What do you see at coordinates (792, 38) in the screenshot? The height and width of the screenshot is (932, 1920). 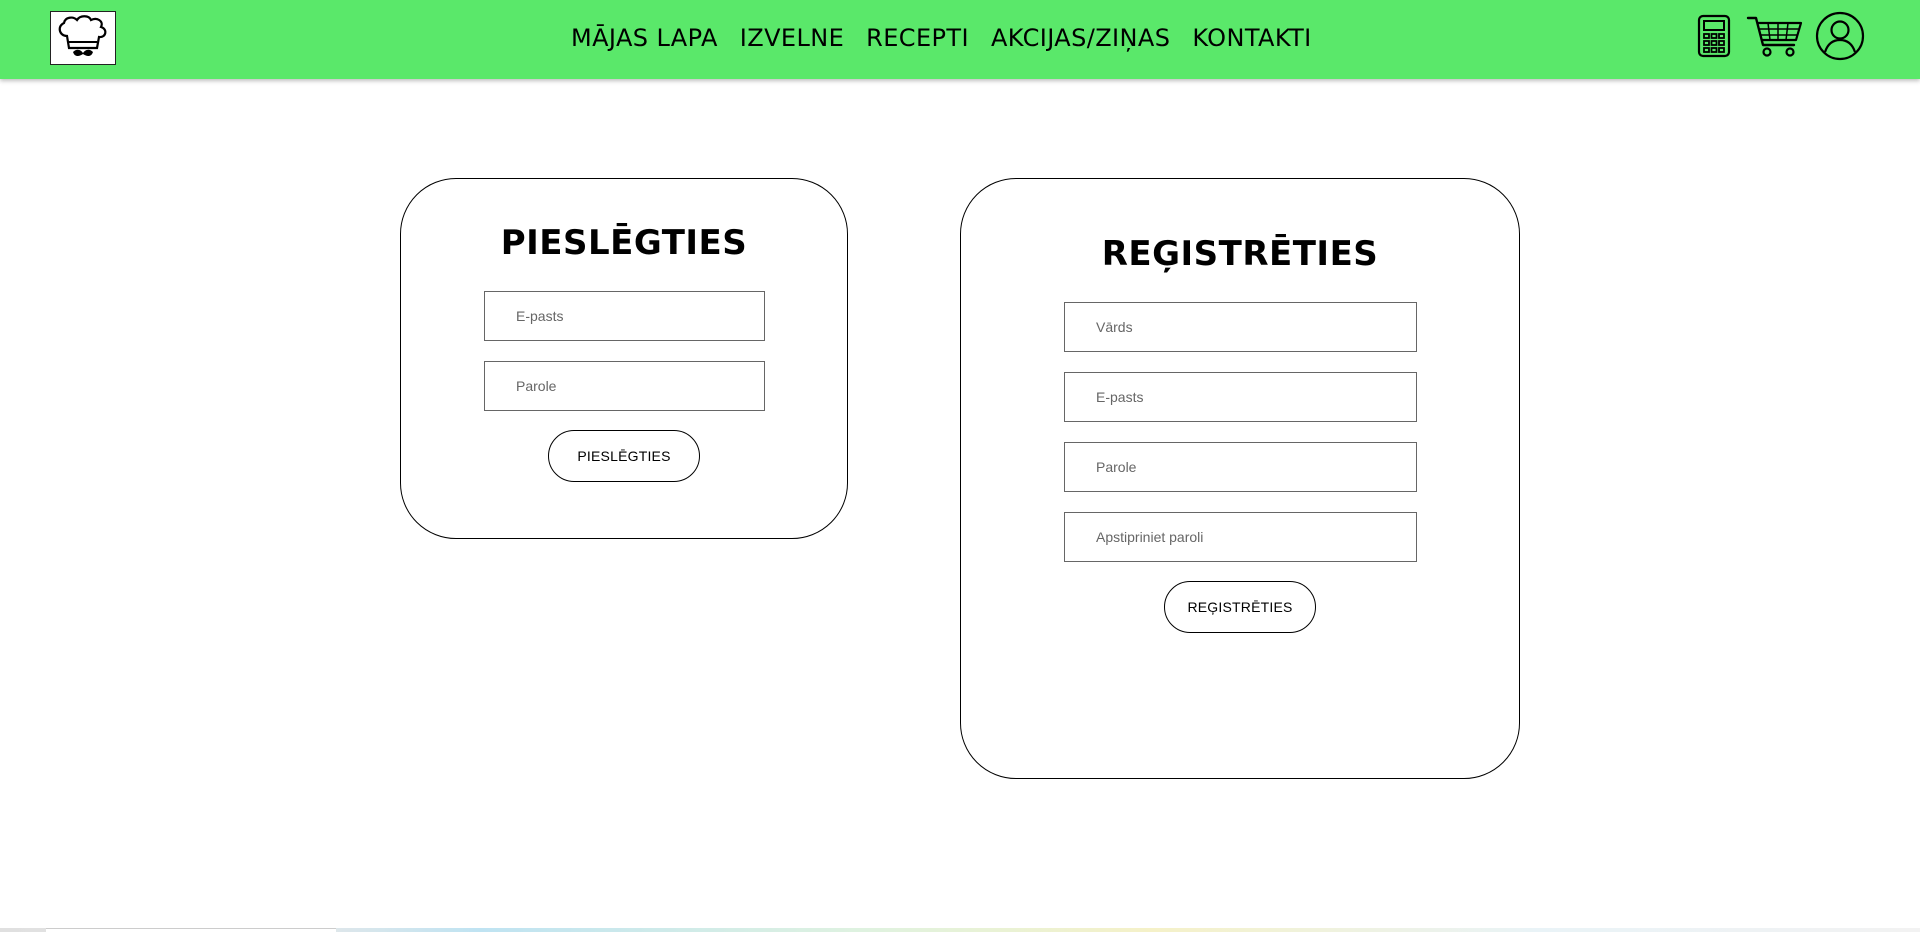 I see `nav-menu: IZVELNE` at bounding box center [792, 38].